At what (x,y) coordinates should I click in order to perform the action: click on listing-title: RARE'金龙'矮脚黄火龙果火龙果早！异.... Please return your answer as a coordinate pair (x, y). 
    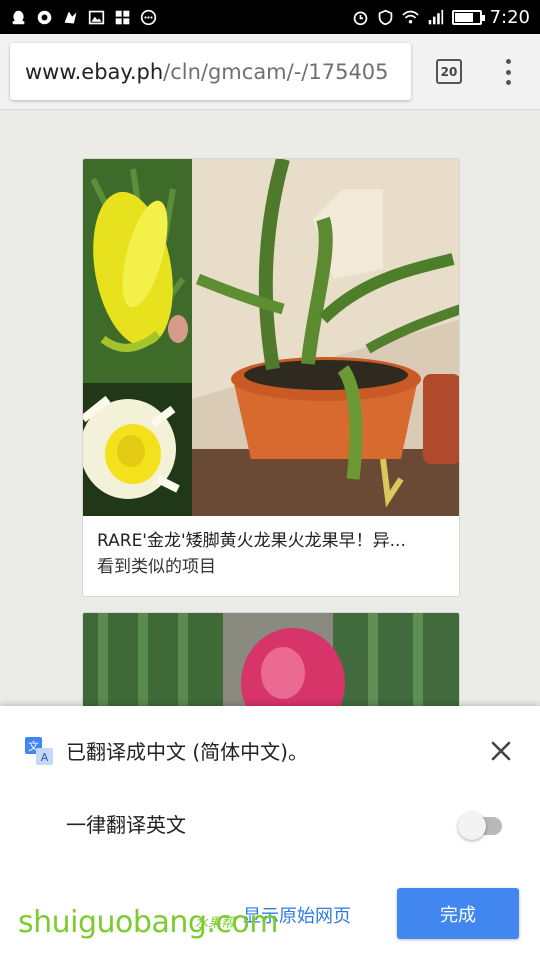
    Looking at the image, I should click on (271, 541).